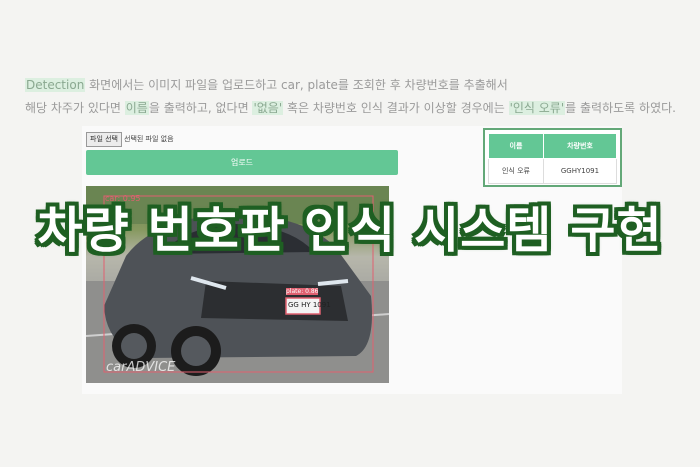 This screenshot has height=467, width=700. Describe the element at coordinates (516, 171) in the screenshot. I see `cell-name: 인식 오류` at that location.